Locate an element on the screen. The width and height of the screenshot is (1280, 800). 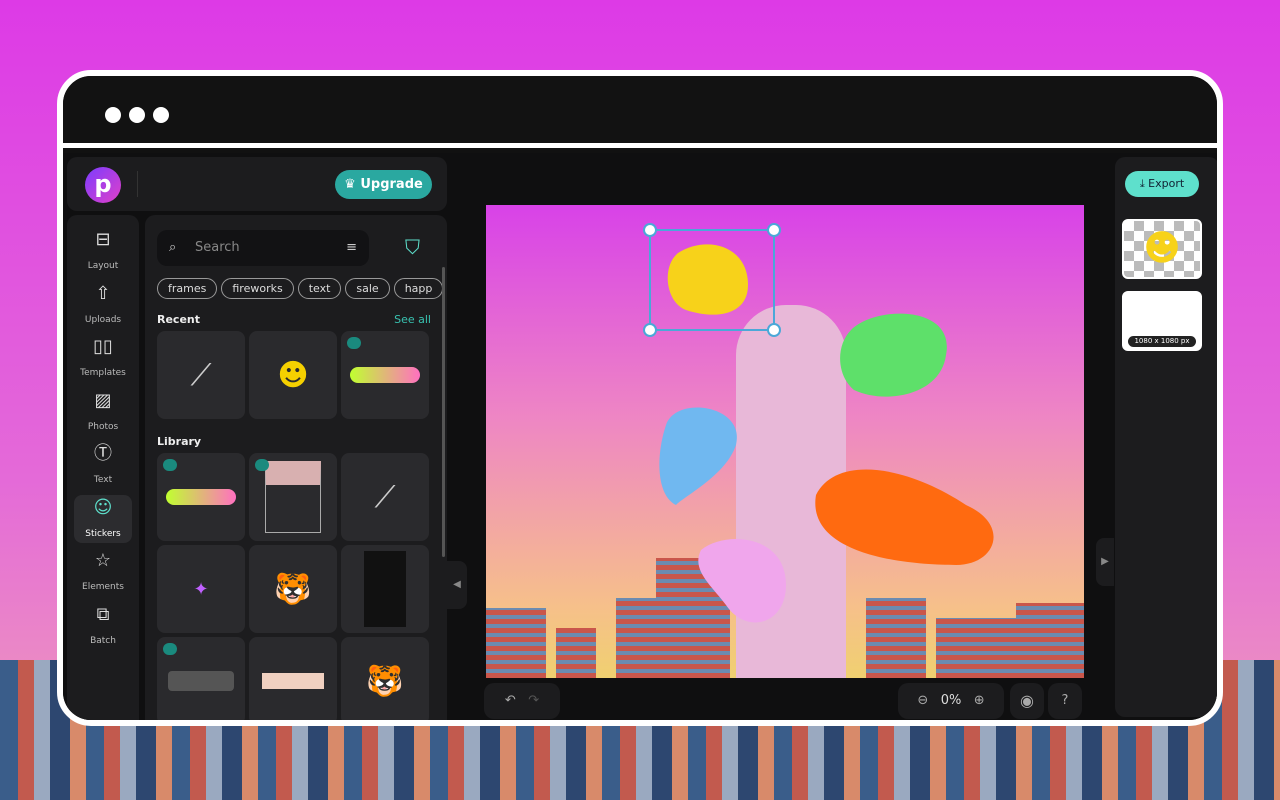
sidebar-item-stickers: ☺ Stickers is located at coordinates (103, 518).